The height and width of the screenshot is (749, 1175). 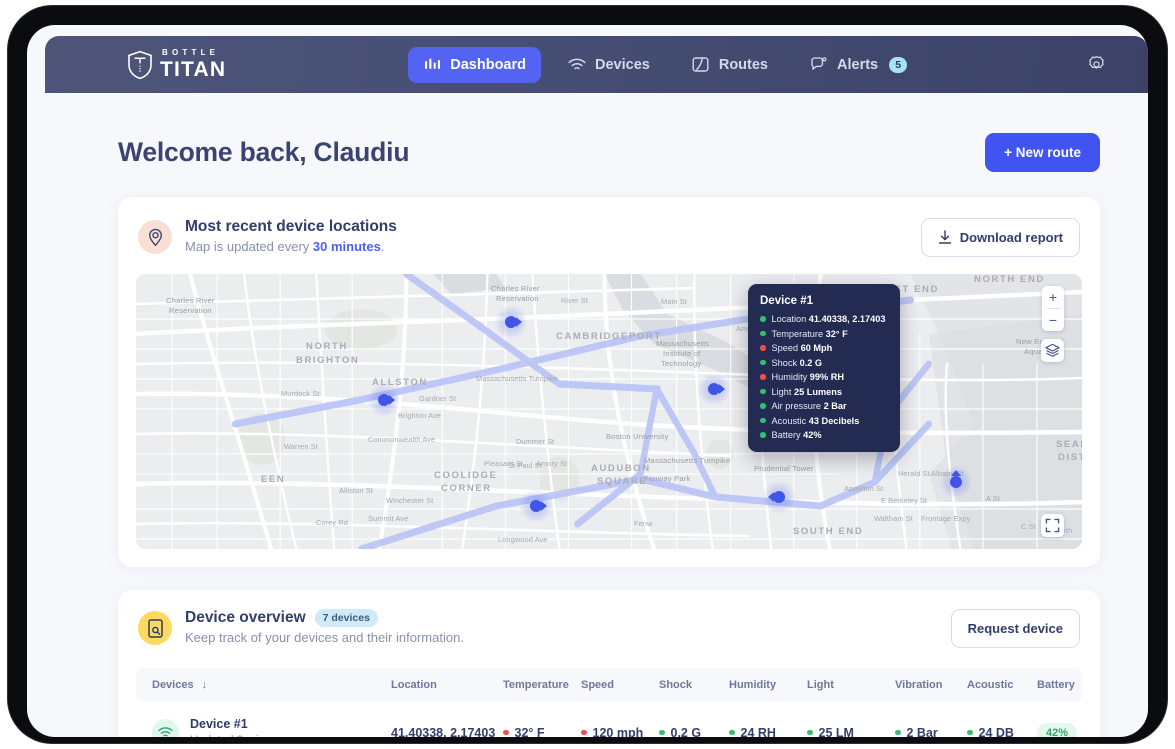 I want to click on cell-battery: 42%, so click(x=1059, y=719).